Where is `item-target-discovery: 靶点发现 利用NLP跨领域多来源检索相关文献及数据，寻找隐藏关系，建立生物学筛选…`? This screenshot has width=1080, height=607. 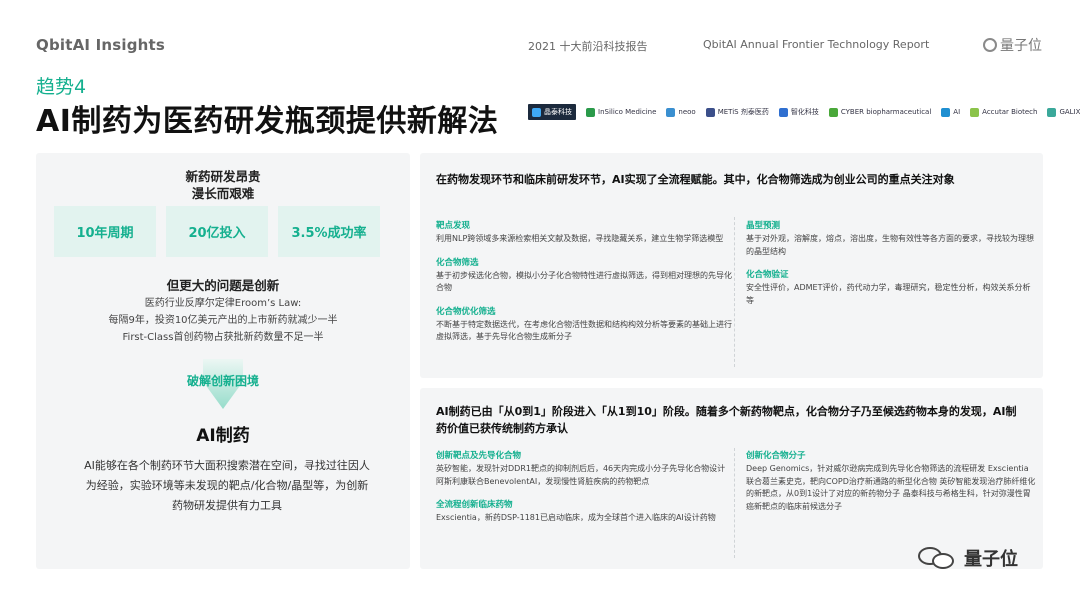
item-target-discovery: 靶点发现 利用NLP跨领域多来源检索相关文献及数据，寻找隐藏关系，建立生物学筛选… is located at coordinates (584, 232).